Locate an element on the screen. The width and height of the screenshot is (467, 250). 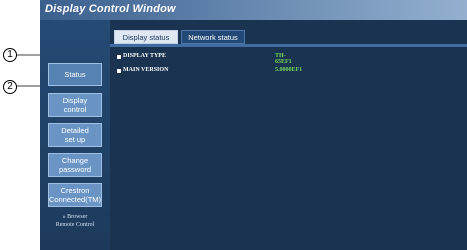
window-title: Display Control Window is located at coordinates (110, 9).